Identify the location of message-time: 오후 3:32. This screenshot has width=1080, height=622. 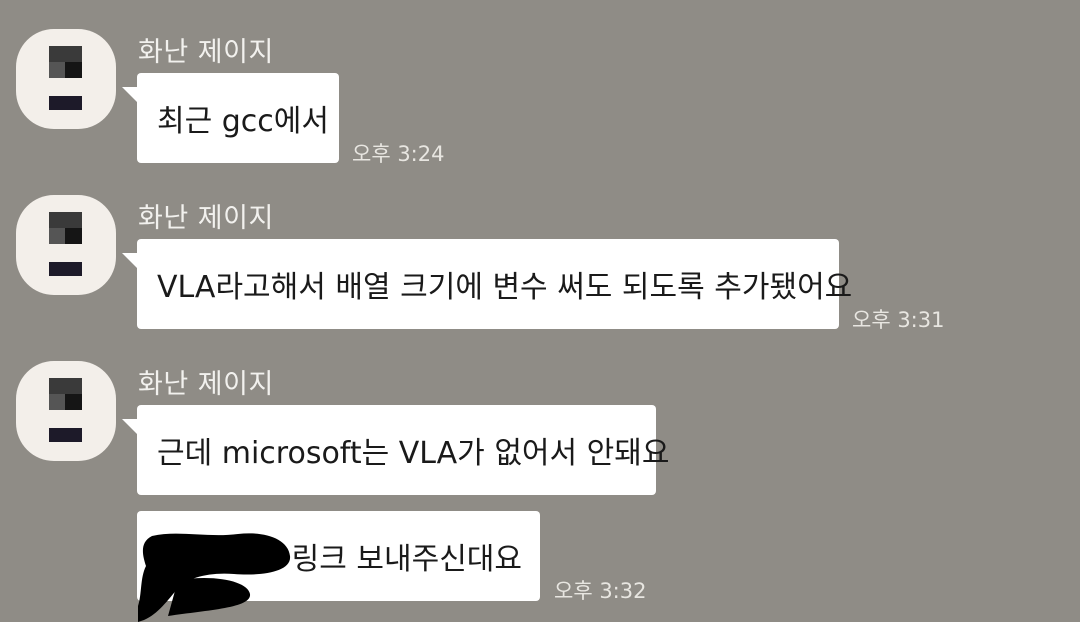
(600, 591).